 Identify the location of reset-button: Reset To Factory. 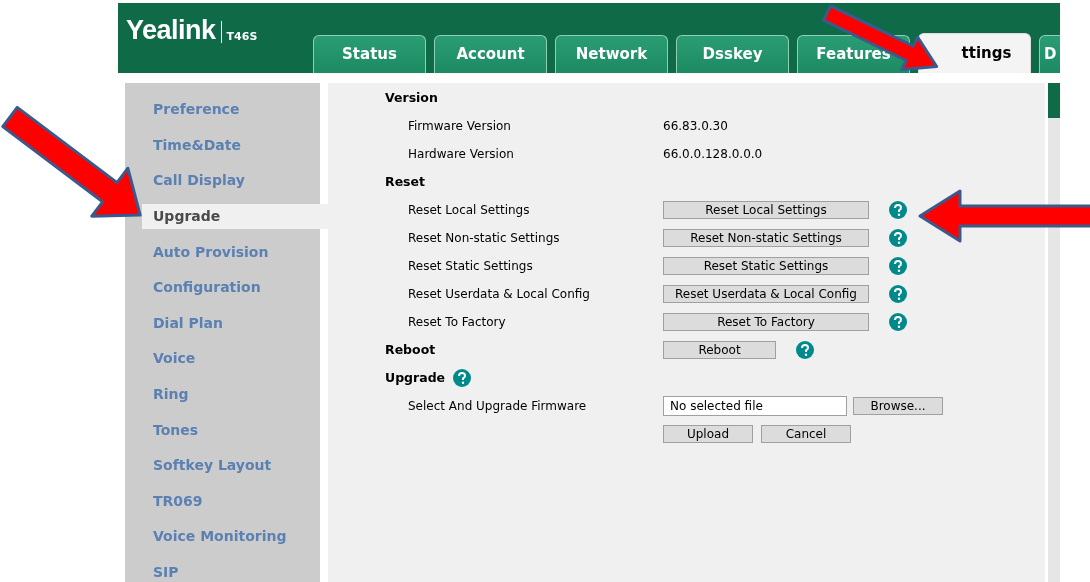
(766, 322).